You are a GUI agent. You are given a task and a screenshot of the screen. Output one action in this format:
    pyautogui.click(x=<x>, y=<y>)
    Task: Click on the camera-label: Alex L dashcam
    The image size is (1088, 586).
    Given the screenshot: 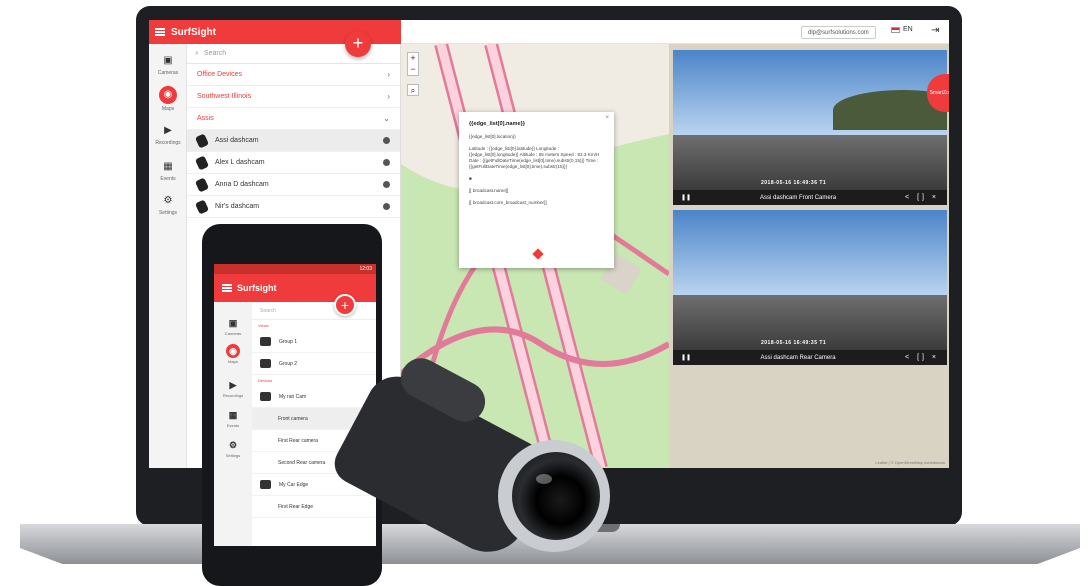 What is the action you would take?
    pyautogui.click(x=240, y=162)
    